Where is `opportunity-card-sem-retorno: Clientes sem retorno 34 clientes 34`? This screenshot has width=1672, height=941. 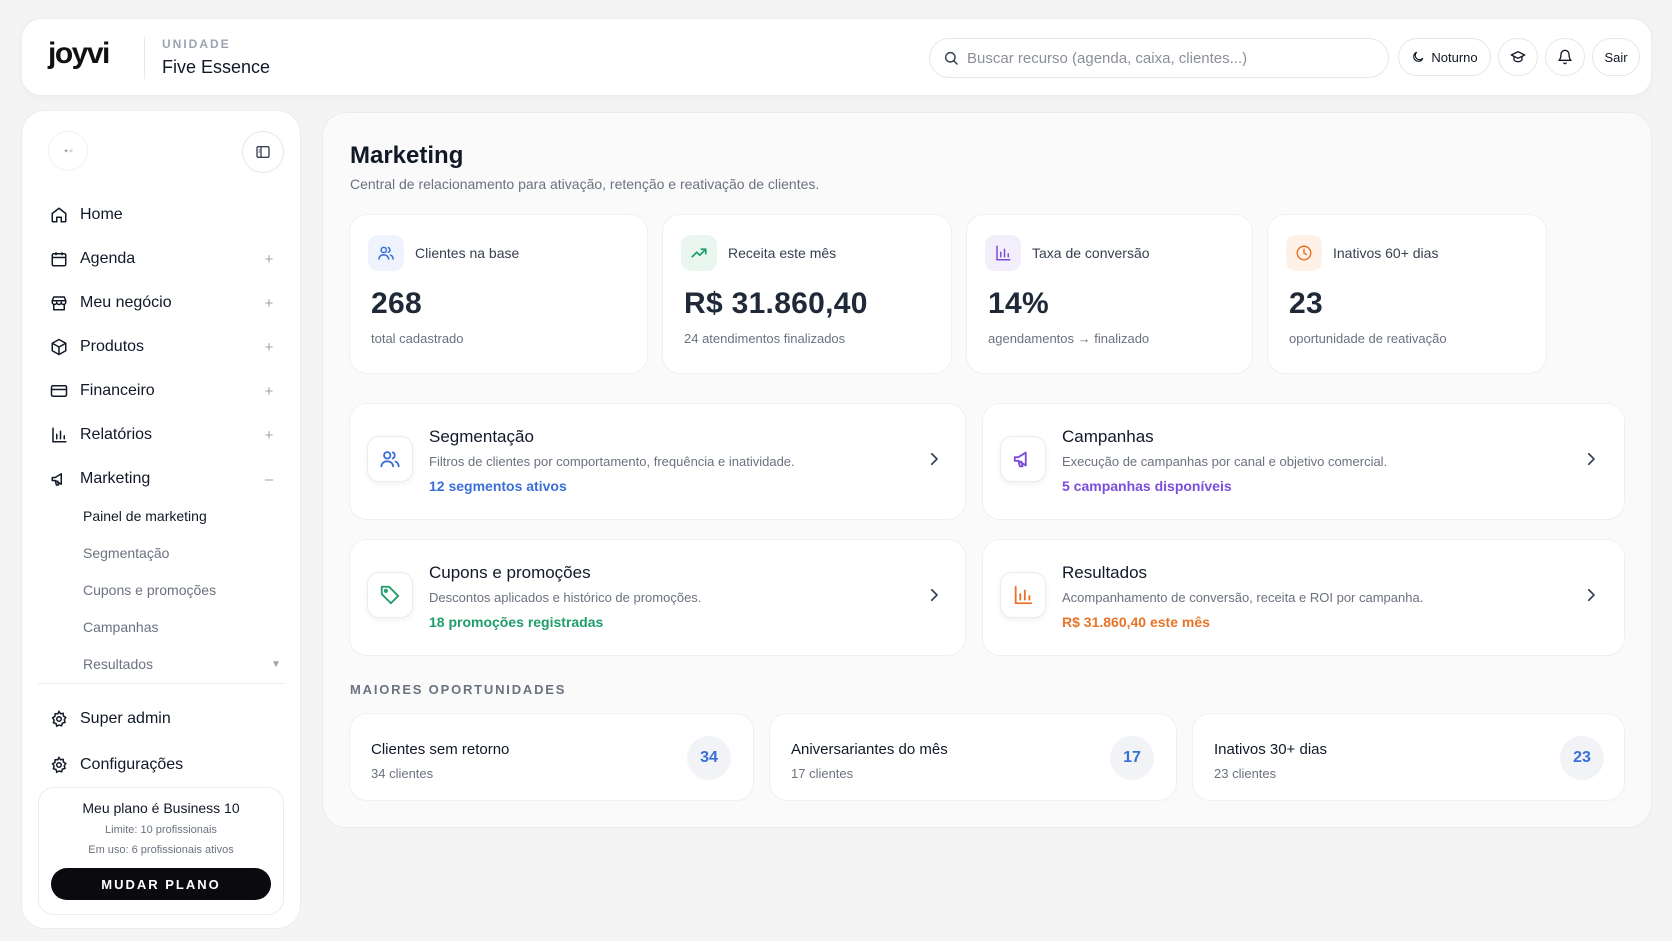
opportunity-card-sem-retorno: Clientes sem retorno 34 clientes 34 is located at coordinates (551, 757).